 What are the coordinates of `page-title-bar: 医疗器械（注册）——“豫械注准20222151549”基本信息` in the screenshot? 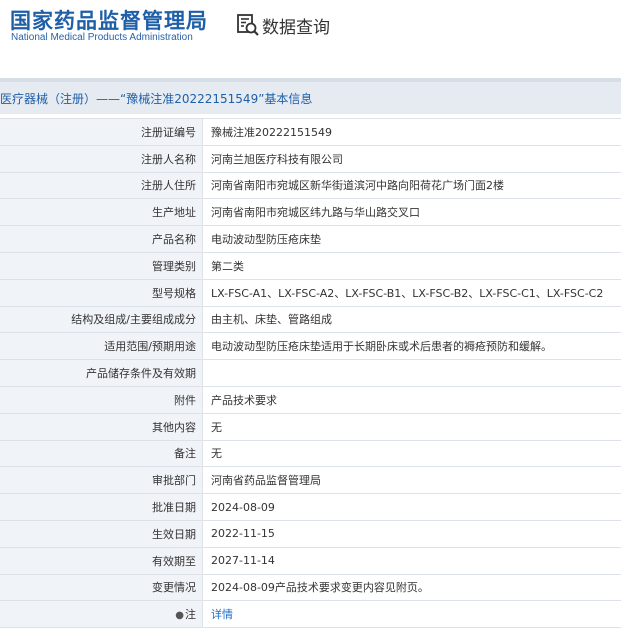 It's located at (310, 96).